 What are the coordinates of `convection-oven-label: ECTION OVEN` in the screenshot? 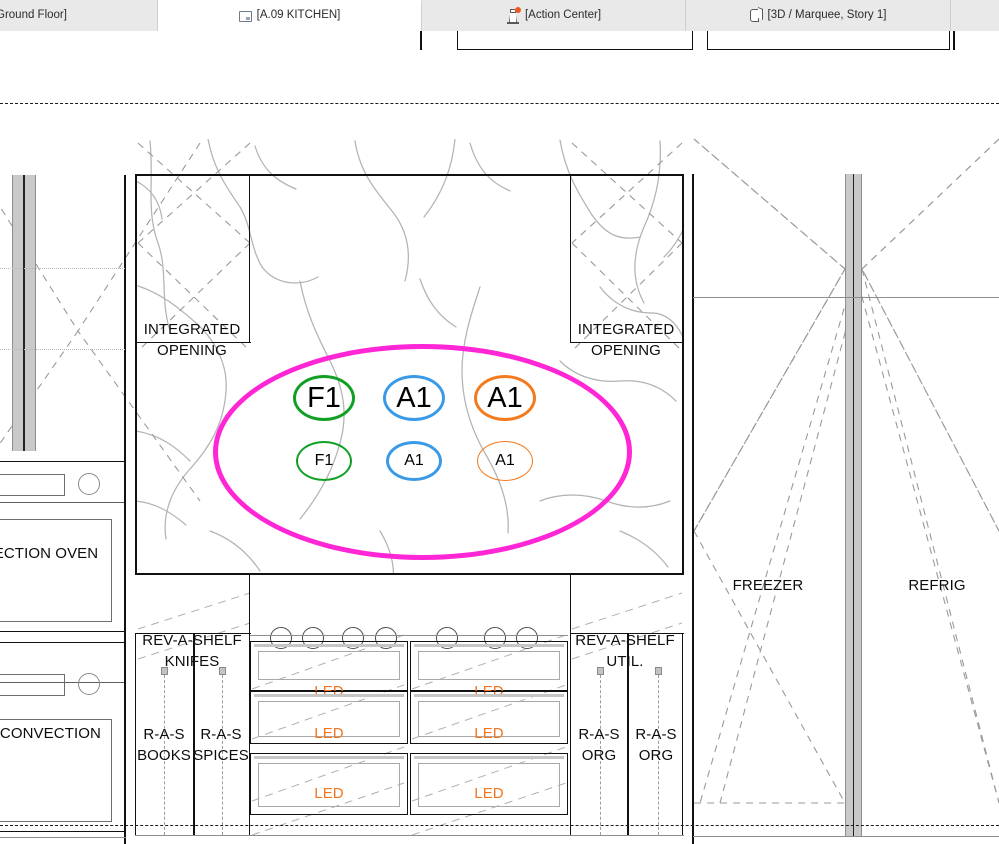 It's located at (49, 553).